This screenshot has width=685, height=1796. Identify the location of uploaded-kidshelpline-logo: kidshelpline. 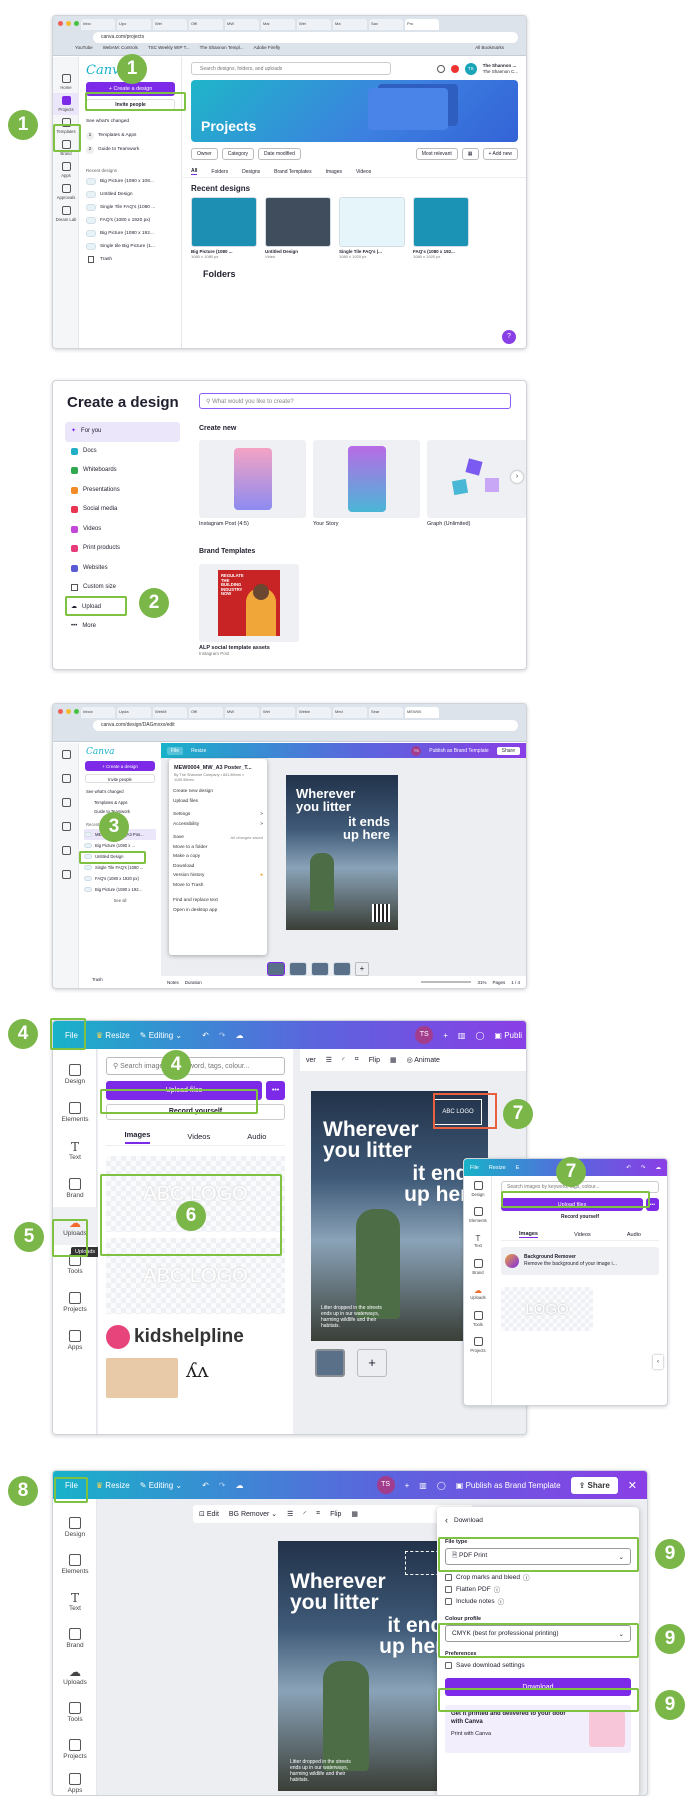
(195, 1337).